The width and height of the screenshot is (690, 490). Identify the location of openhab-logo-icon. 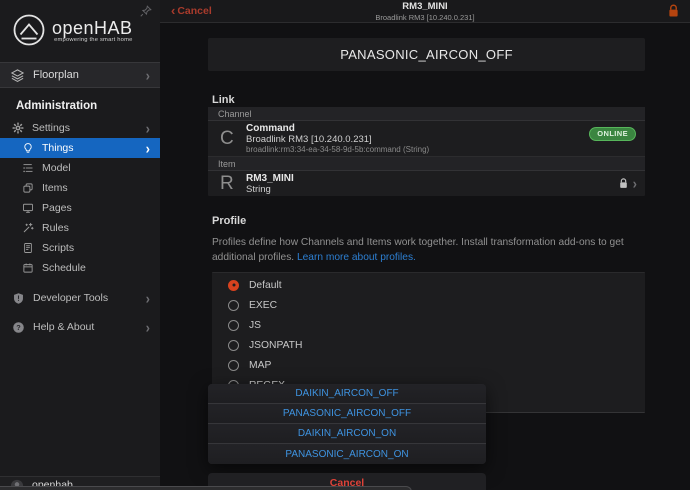
(29, 30).